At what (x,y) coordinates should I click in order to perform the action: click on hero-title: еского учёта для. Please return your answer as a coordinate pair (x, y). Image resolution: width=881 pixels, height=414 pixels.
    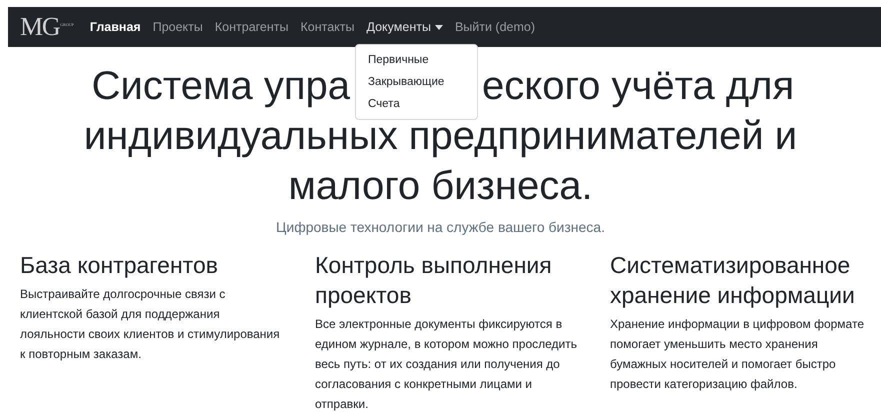
    Looking at the image, I should click on (638, 86).